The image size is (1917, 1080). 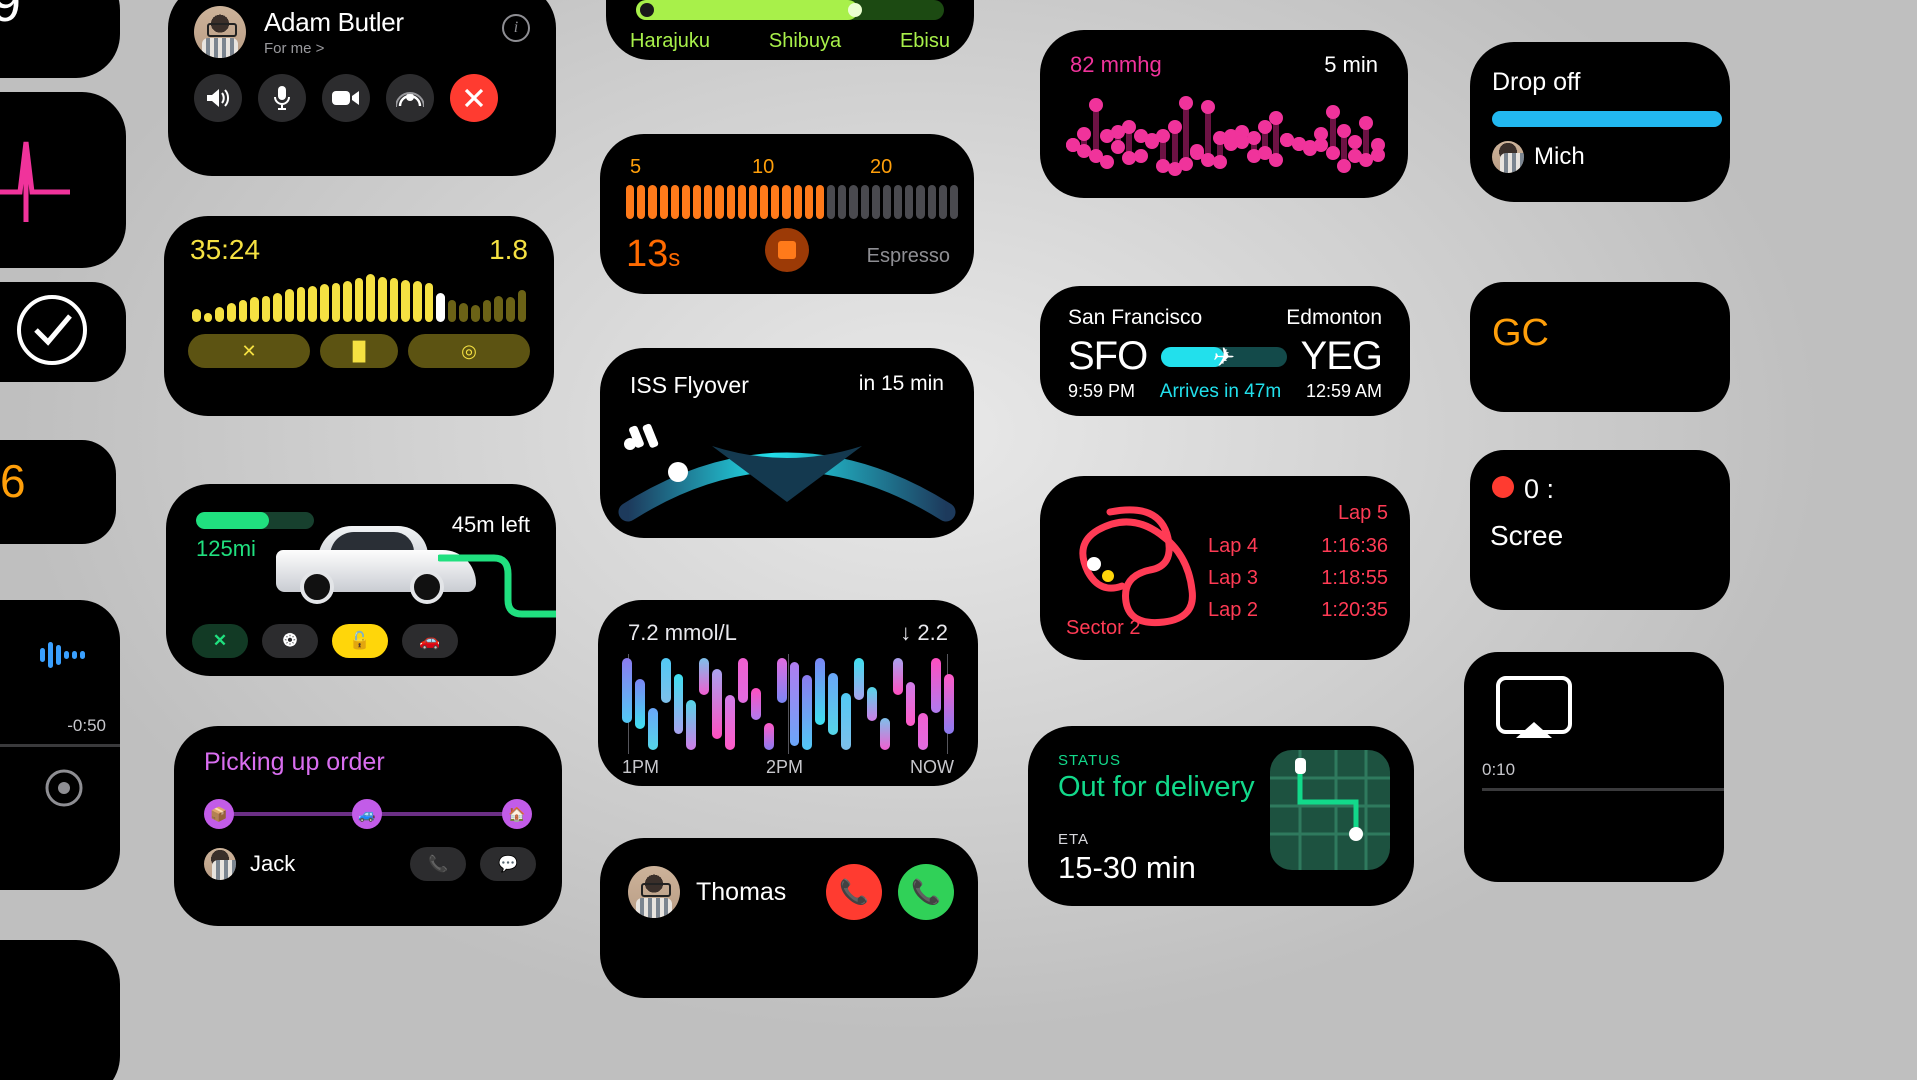 I want to click on screen-recording-card-partial: 0 : Scree, so click(x=1600, y=530).